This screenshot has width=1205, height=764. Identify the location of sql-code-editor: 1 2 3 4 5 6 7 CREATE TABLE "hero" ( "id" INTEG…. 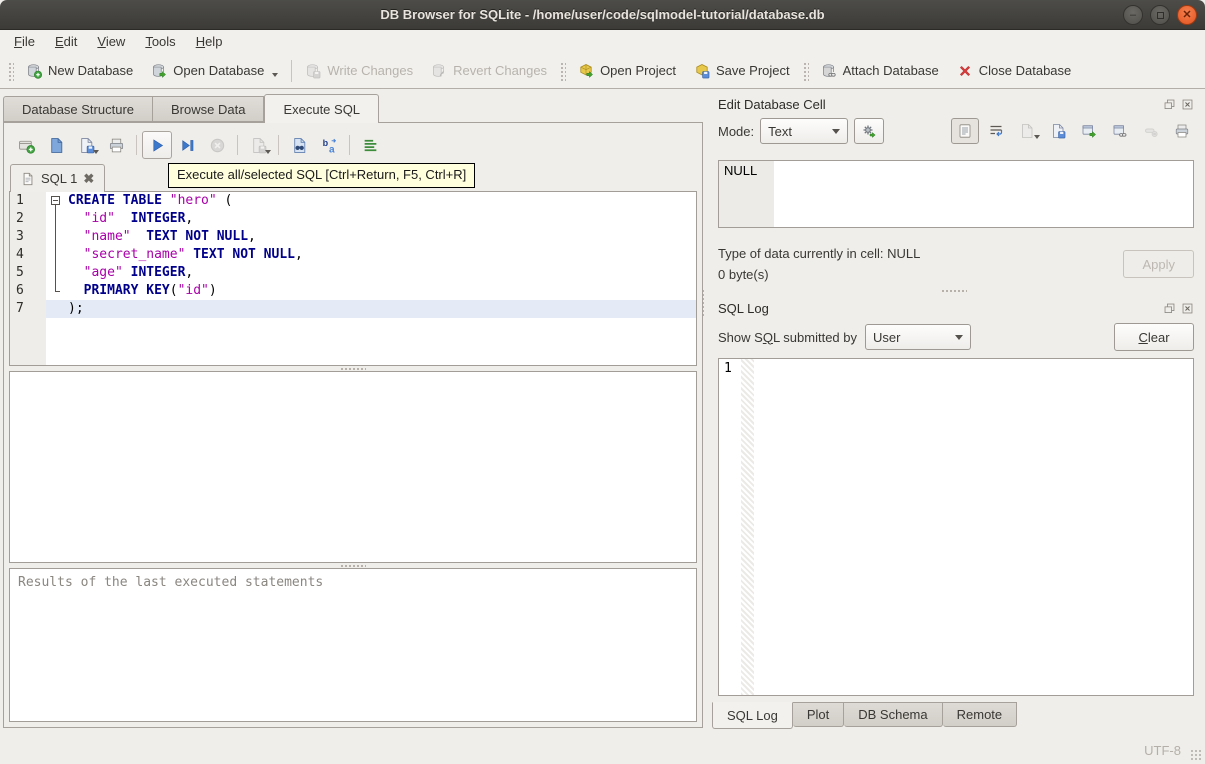
(353, 278).